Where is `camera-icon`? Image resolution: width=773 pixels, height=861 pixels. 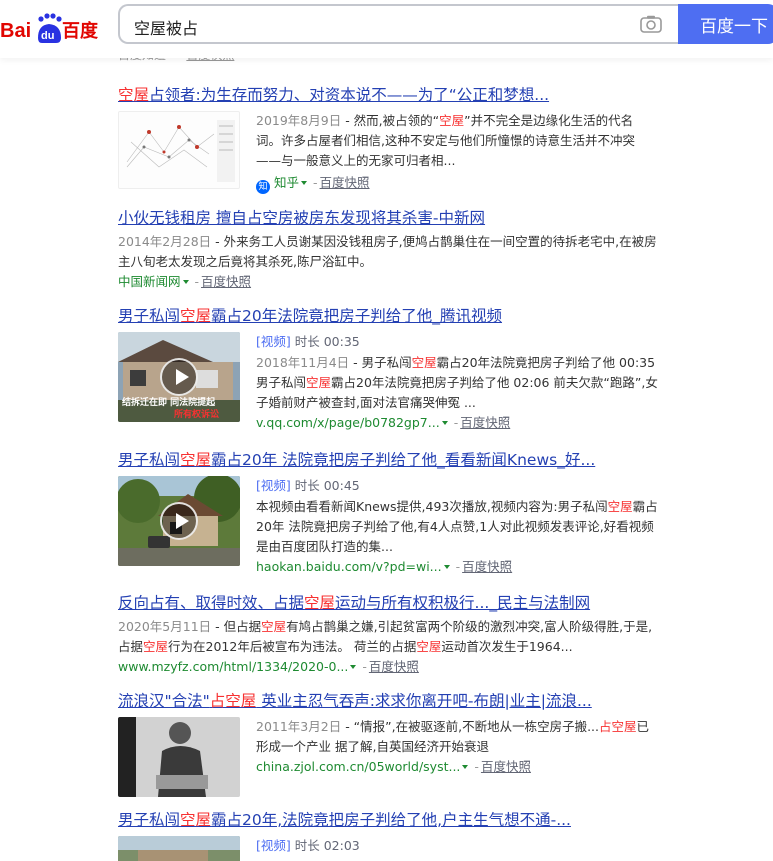
camera-icon is located at coordinates (651, 24).